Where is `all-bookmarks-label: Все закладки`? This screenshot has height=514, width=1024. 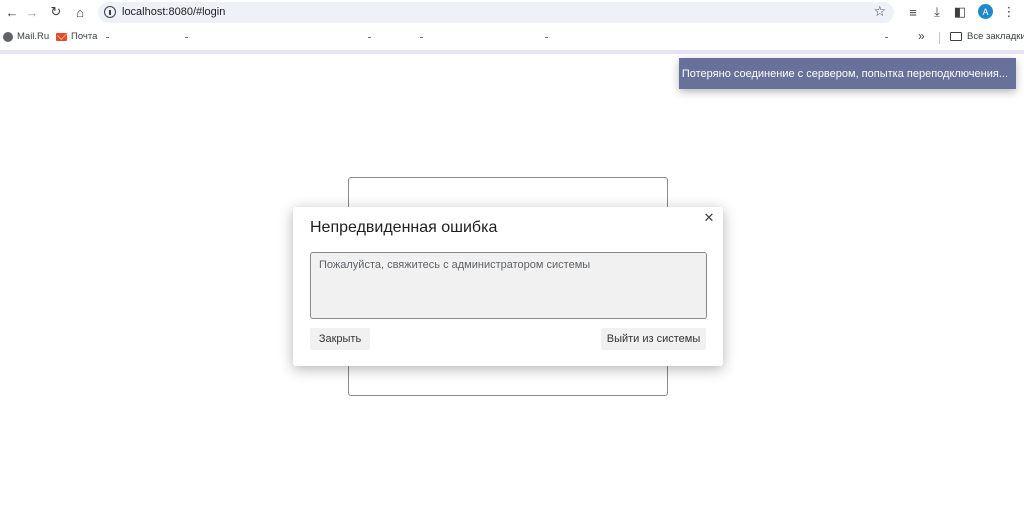
all-bookmarks-label: Все закладки is located at coordinates (995, 36).